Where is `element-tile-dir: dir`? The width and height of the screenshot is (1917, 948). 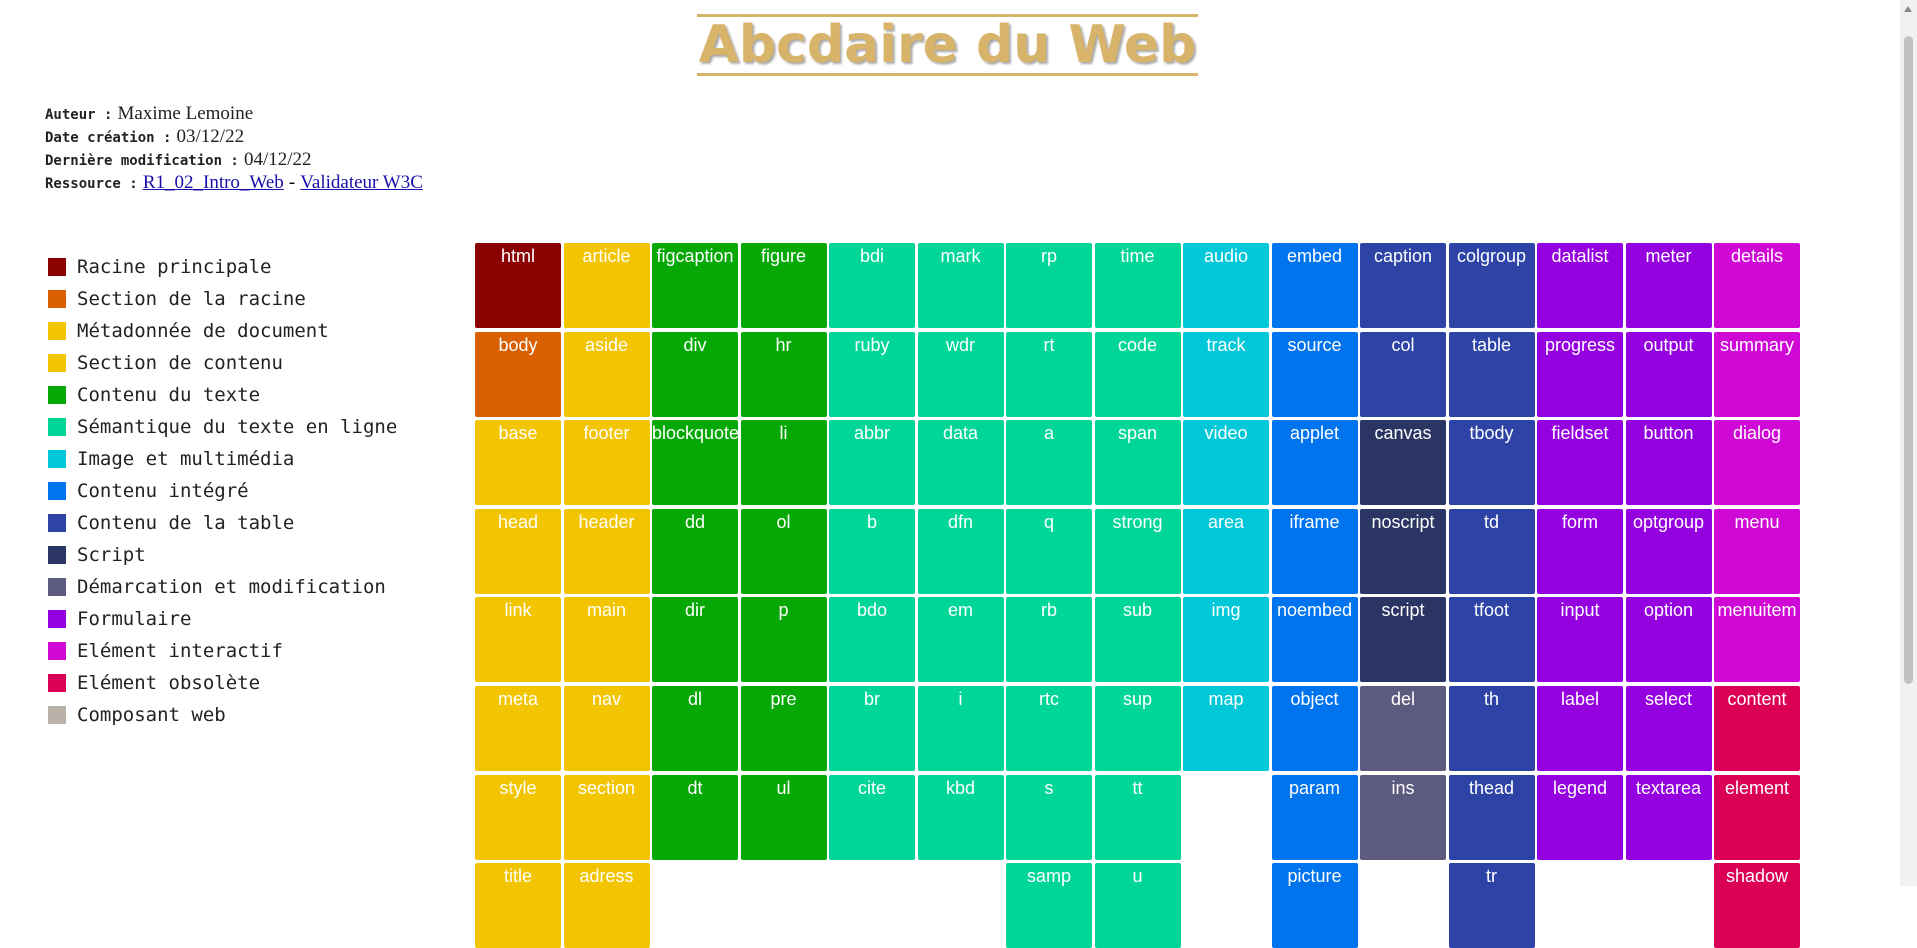
element-tile-dir: dir is located at coordinates (695, 640).